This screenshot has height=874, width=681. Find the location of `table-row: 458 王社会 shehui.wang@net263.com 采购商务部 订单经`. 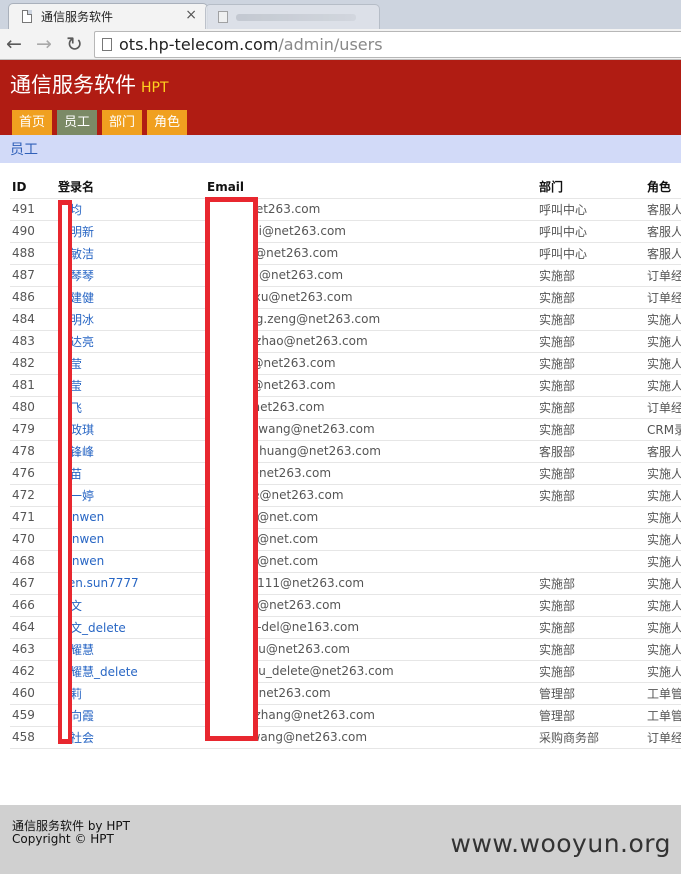

table-row: 458 王社会 shehui.wang@net263.com 采购商务部 订单经 is located at coordinates (345, 737).